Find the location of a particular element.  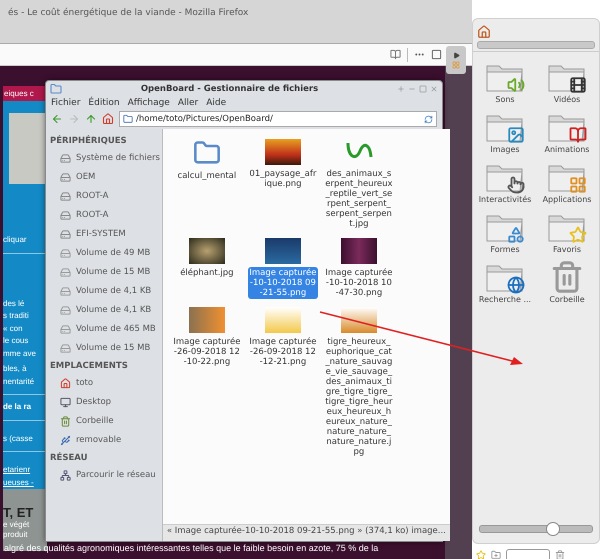

file-name: Image capturée-10-10-2018 09-21-55.png is located at coordinates (283, 283).